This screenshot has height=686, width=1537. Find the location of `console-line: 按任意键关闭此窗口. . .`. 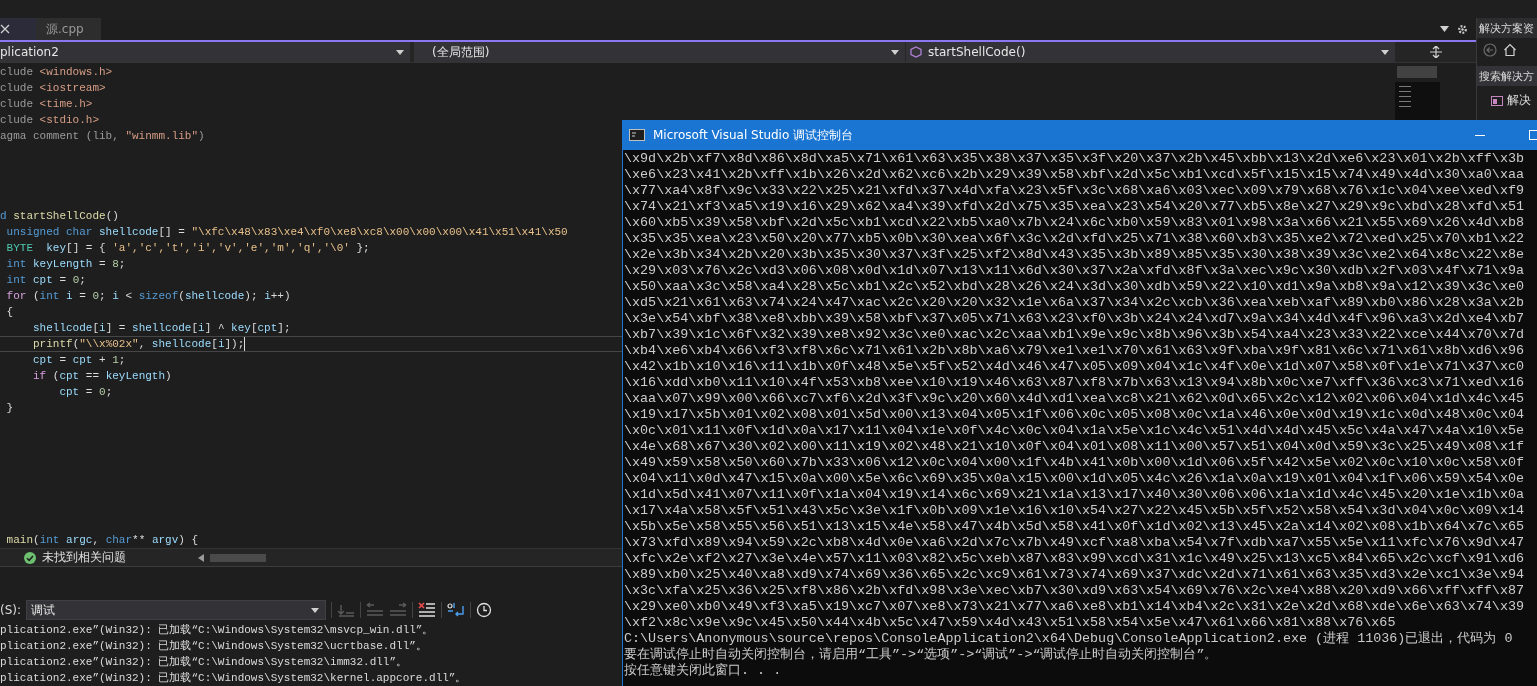

console-line: 按任意键关闭此窗口. . . is located at coordinates (703, 671).